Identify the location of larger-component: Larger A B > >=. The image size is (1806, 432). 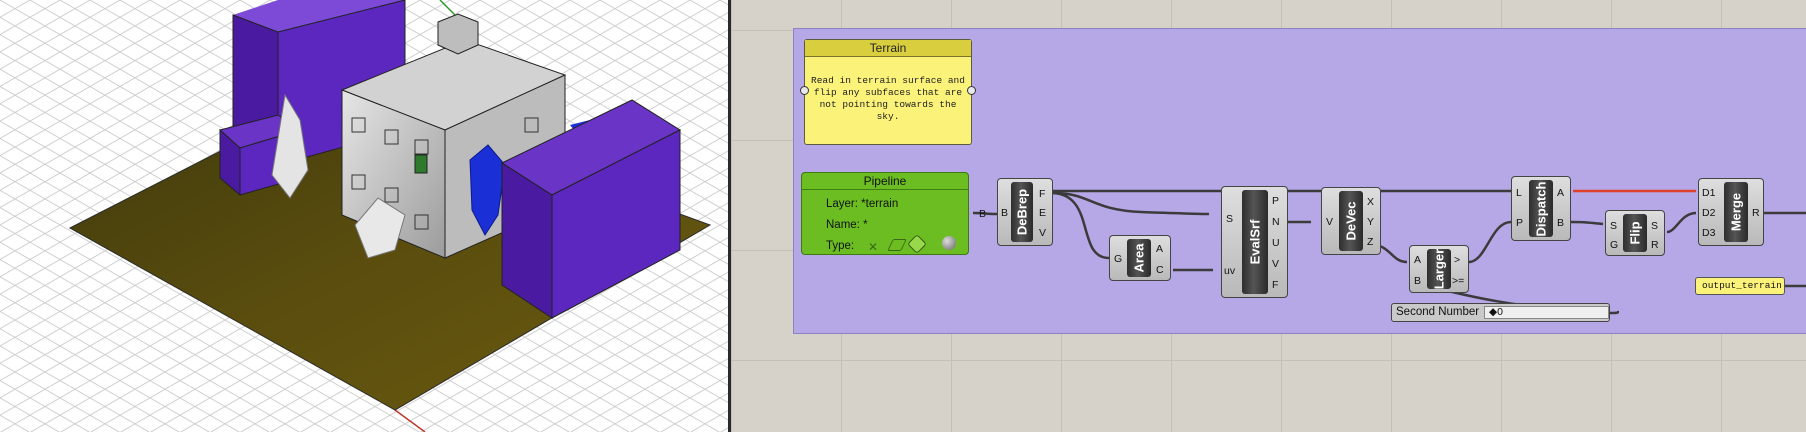
(1439, 269).